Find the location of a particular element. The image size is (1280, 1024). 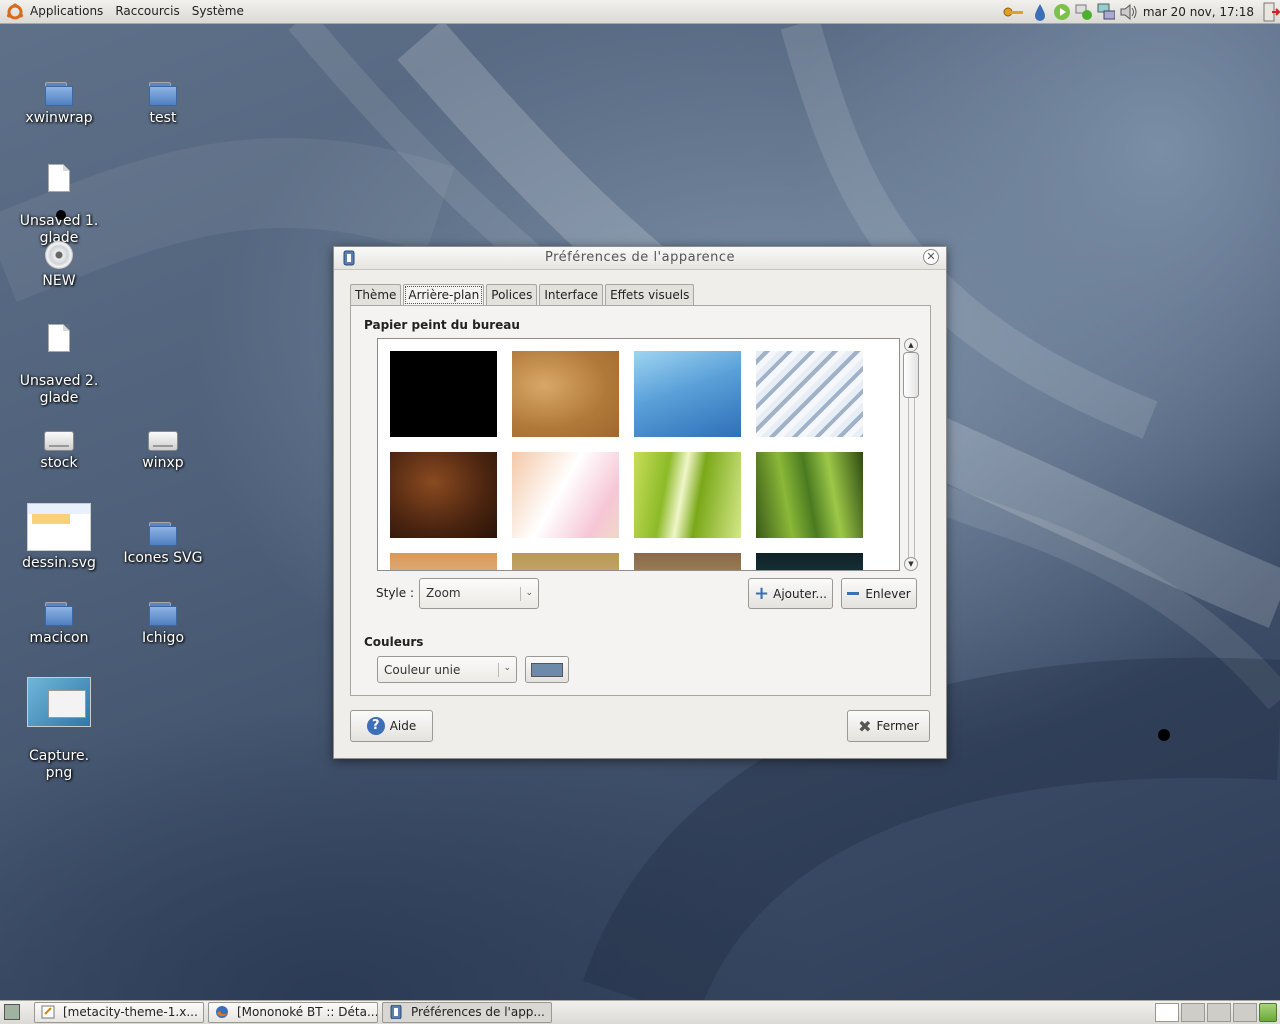

plus-icon: + is located at coordinates (762, 593).